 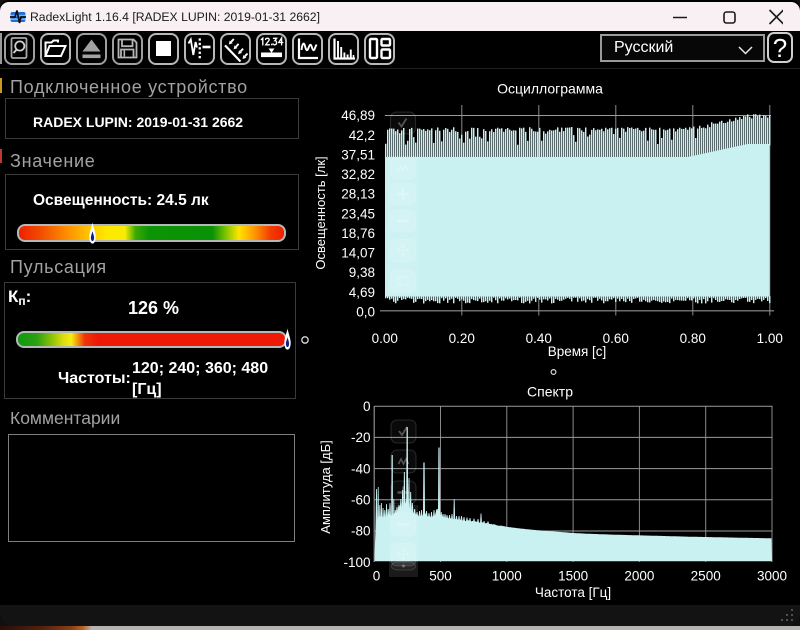 What do you see at coordinates (356, 562) in the screenshot?
I see `svg-text: -100` at bounding box center [356, 562].